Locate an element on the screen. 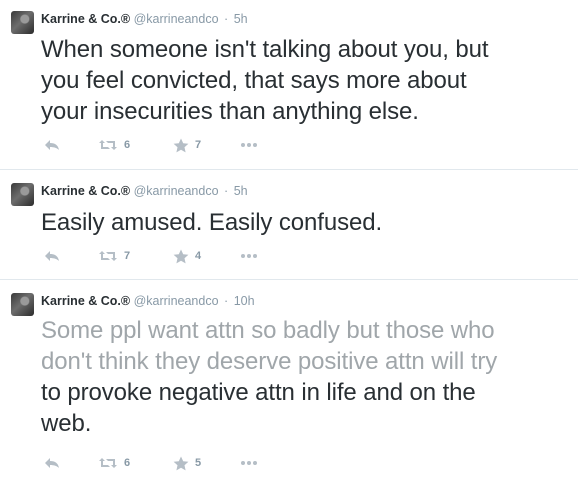 This screenshot has height=484, width=578. tweet-text-line: your insecurities than anything else. is located at coordinates (230, 111).